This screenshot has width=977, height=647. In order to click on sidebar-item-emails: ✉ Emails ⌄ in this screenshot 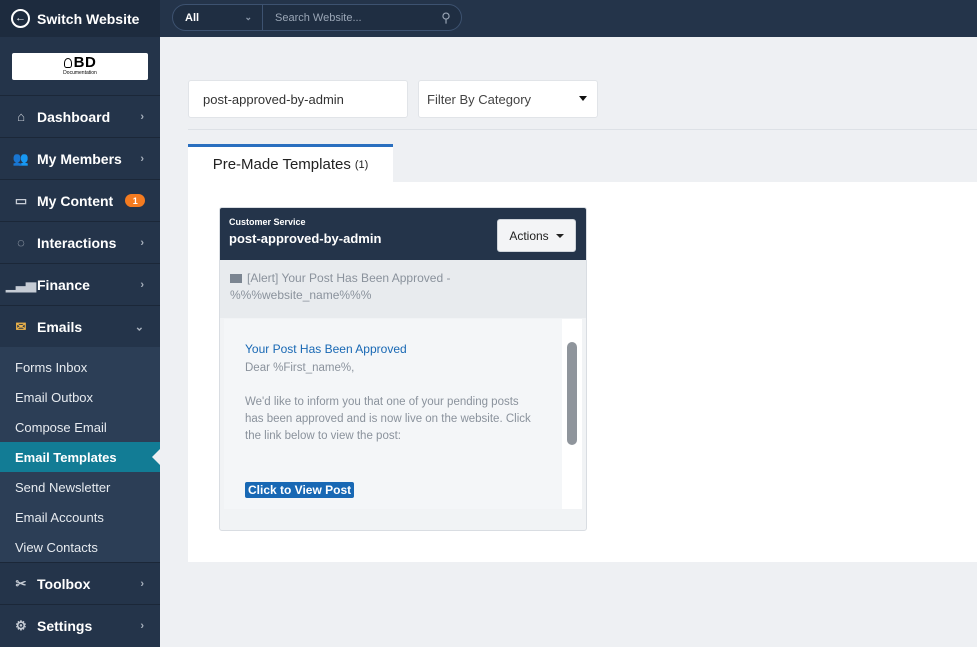, I will do `click(80, 326)`.